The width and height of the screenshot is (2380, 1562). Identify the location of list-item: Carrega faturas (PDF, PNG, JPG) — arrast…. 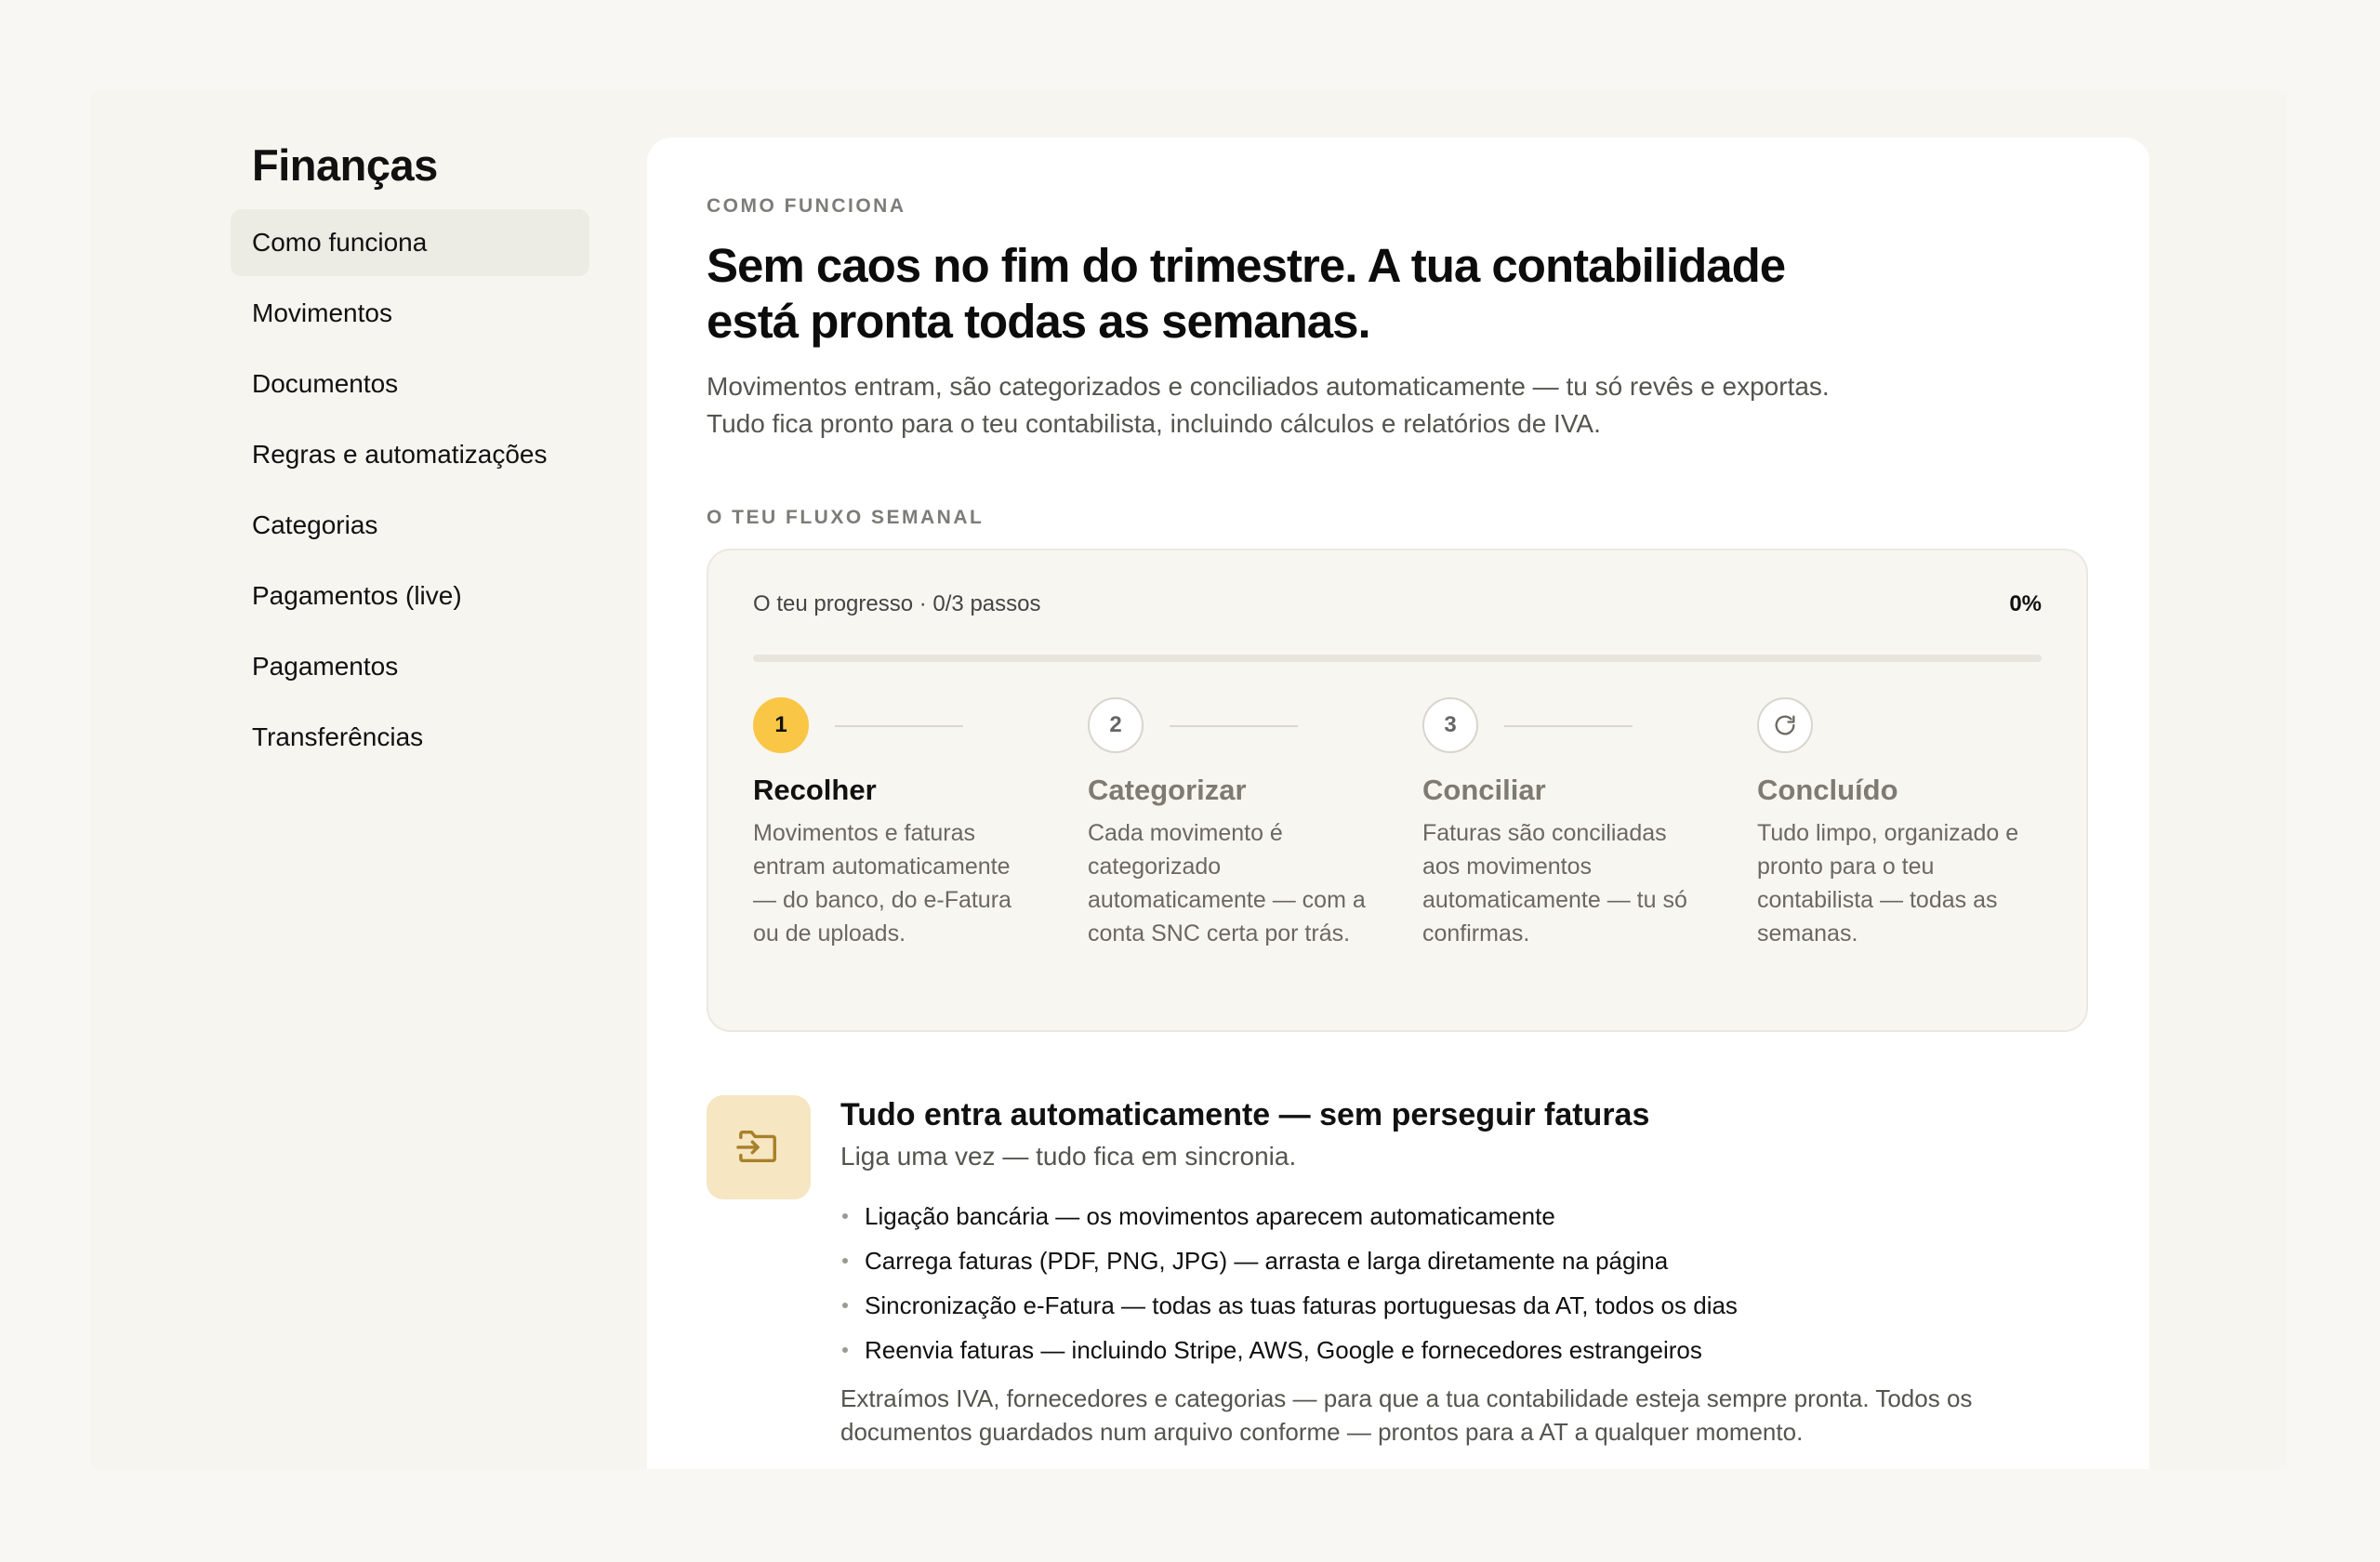
(1464, 1260).